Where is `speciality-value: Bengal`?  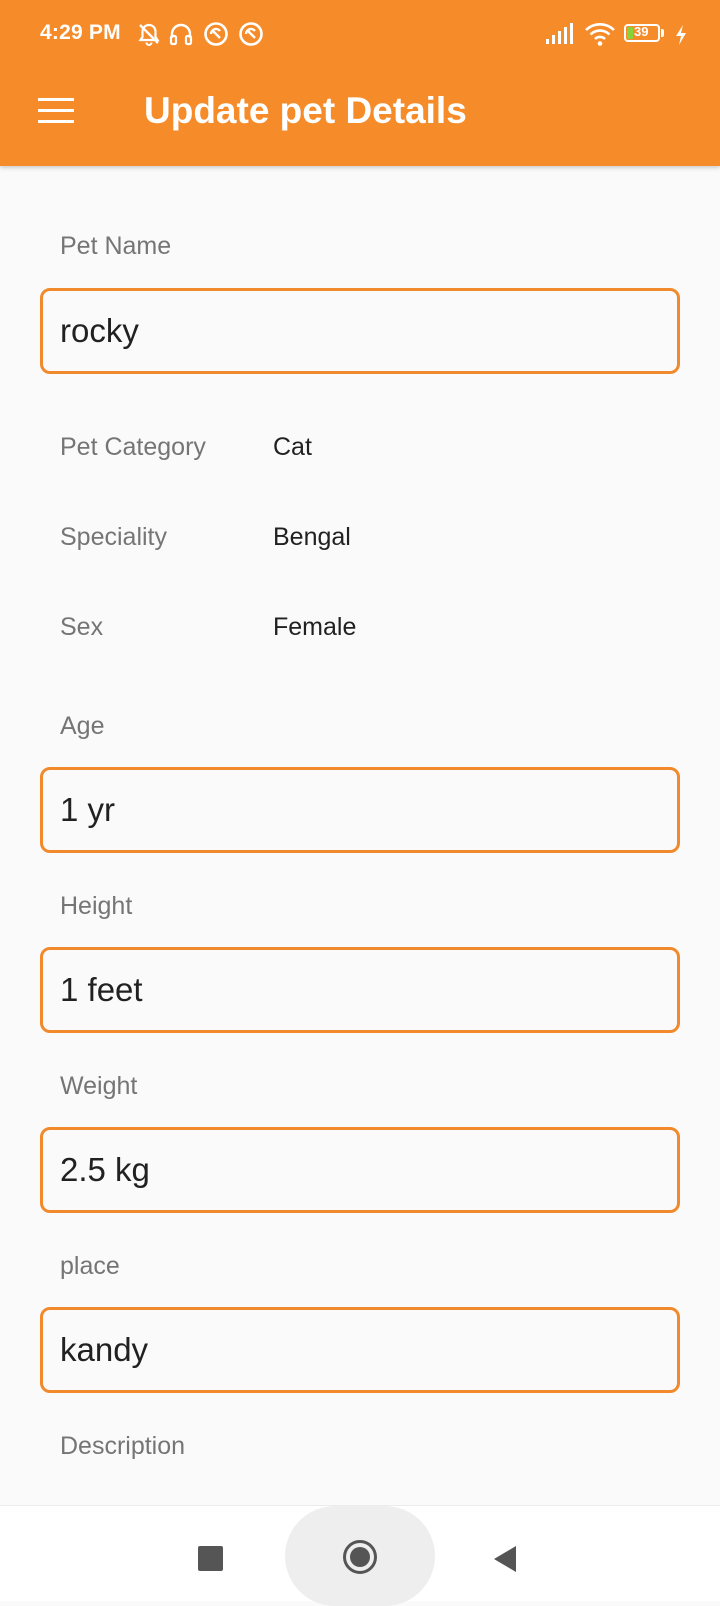 speciality-value: Bengal is located at coordinates (312, 537).